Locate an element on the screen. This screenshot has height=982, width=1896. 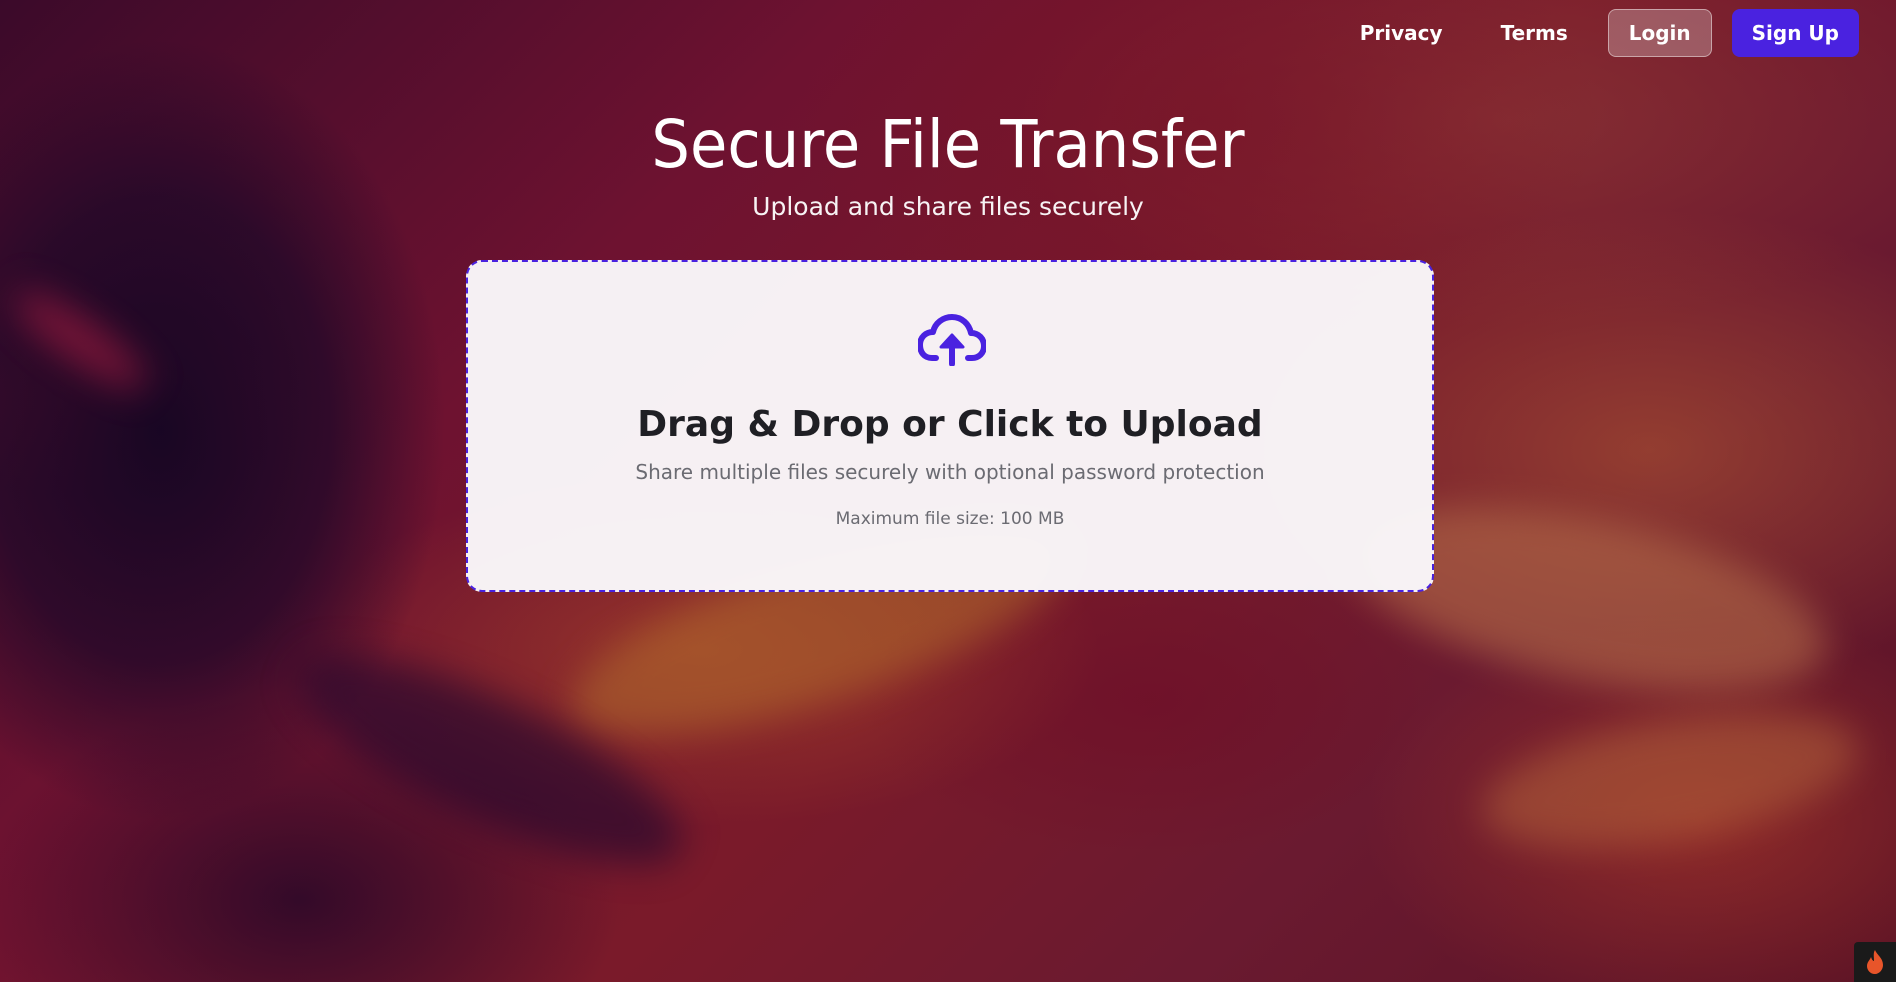
page-title: Secure File Transfer is located at coordinates (948, 144).